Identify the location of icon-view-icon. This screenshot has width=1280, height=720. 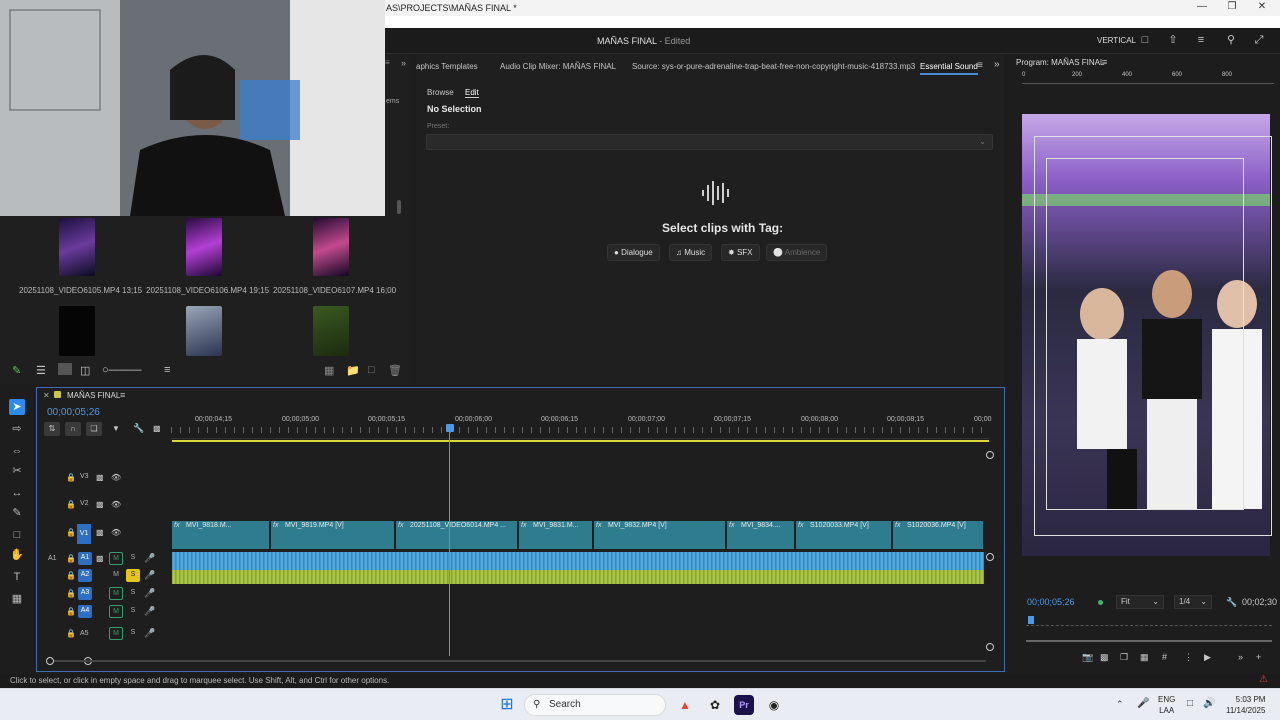
(65, 369).